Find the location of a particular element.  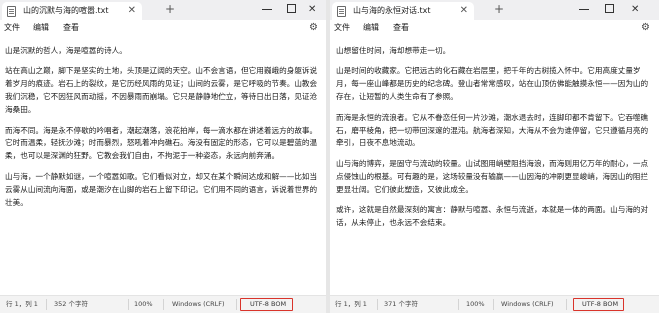

tab-document: 山与海的永恒对话.txt ✕ is located at coordinates (403, 11).